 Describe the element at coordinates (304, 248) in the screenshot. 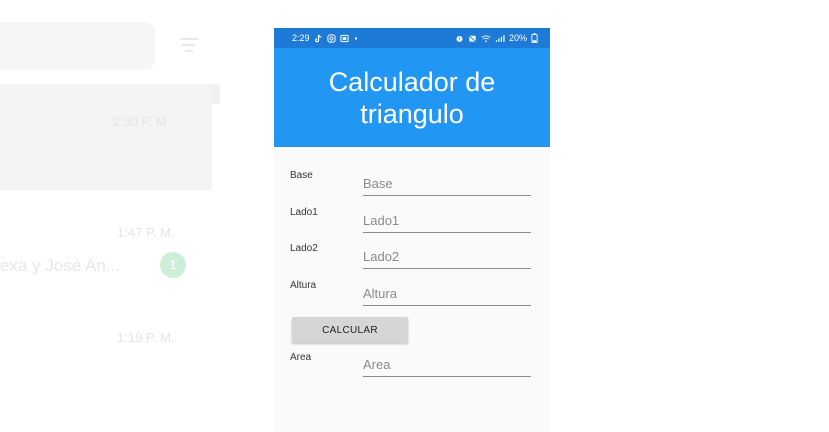

I see `lado2-label: Lado2` at that location.